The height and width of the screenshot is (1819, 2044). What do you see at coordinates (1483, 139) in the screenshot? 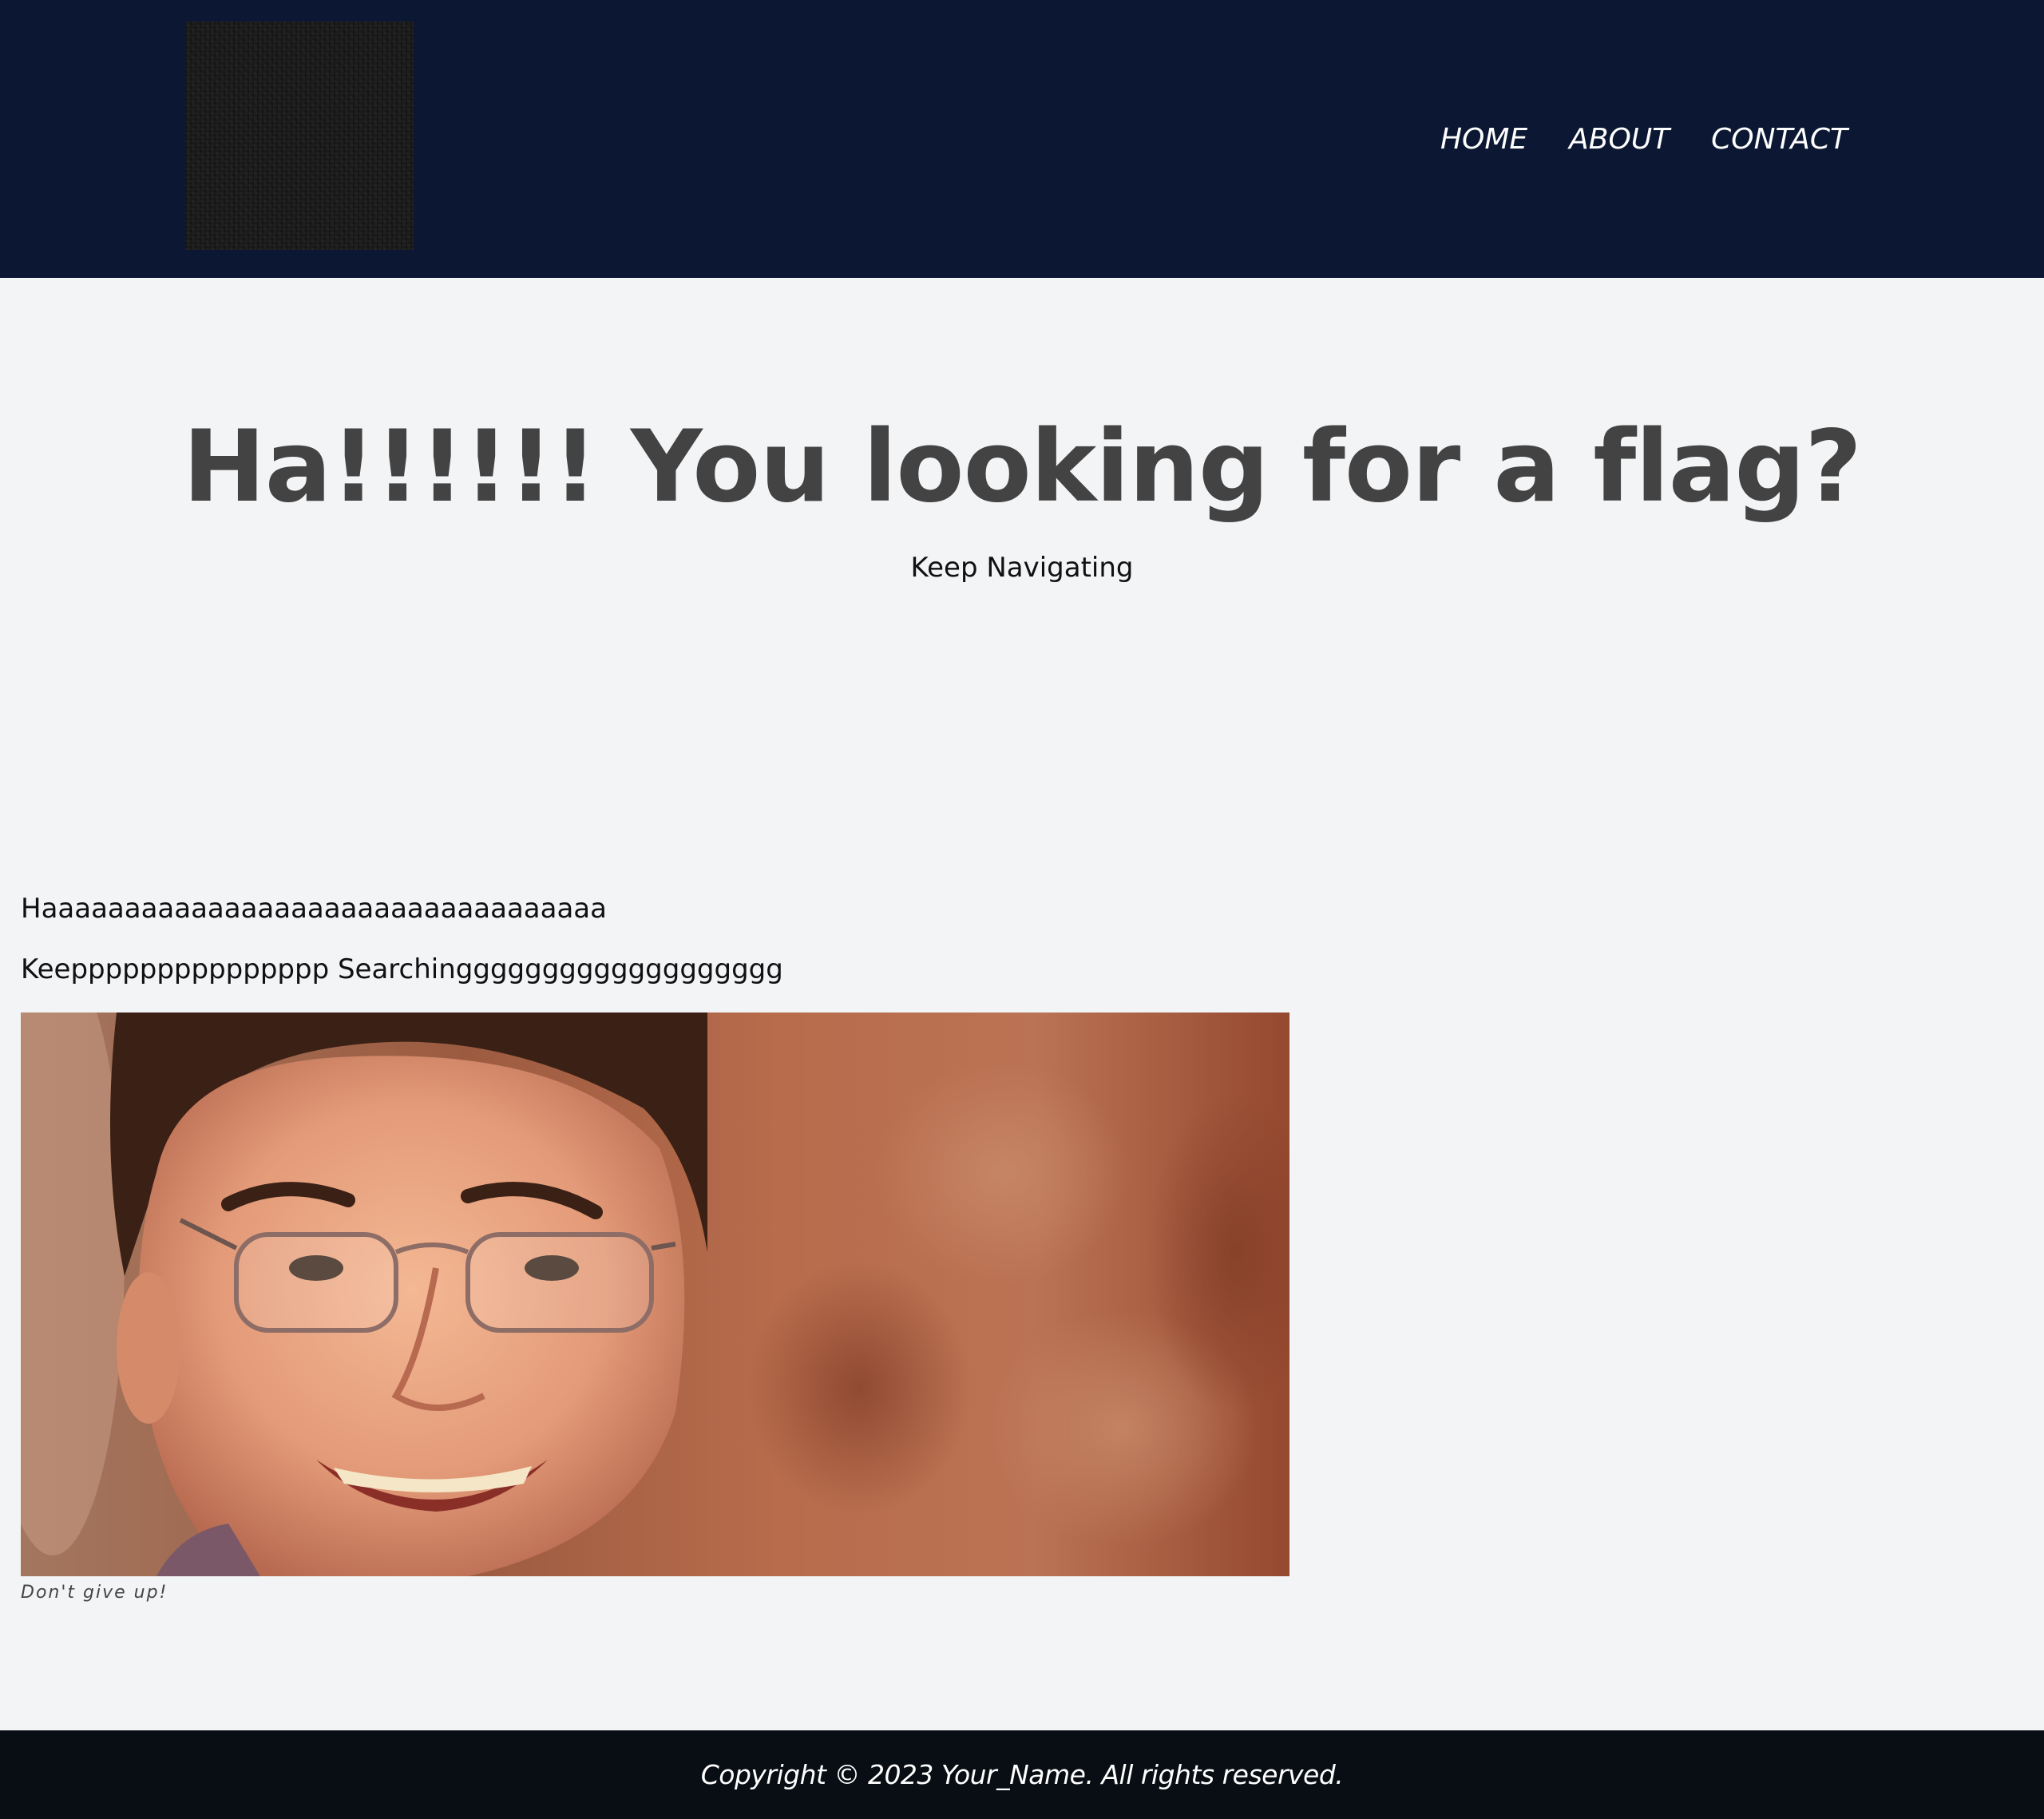
I see `nav-link-home: HOME` at bounding box center [1483, 139].